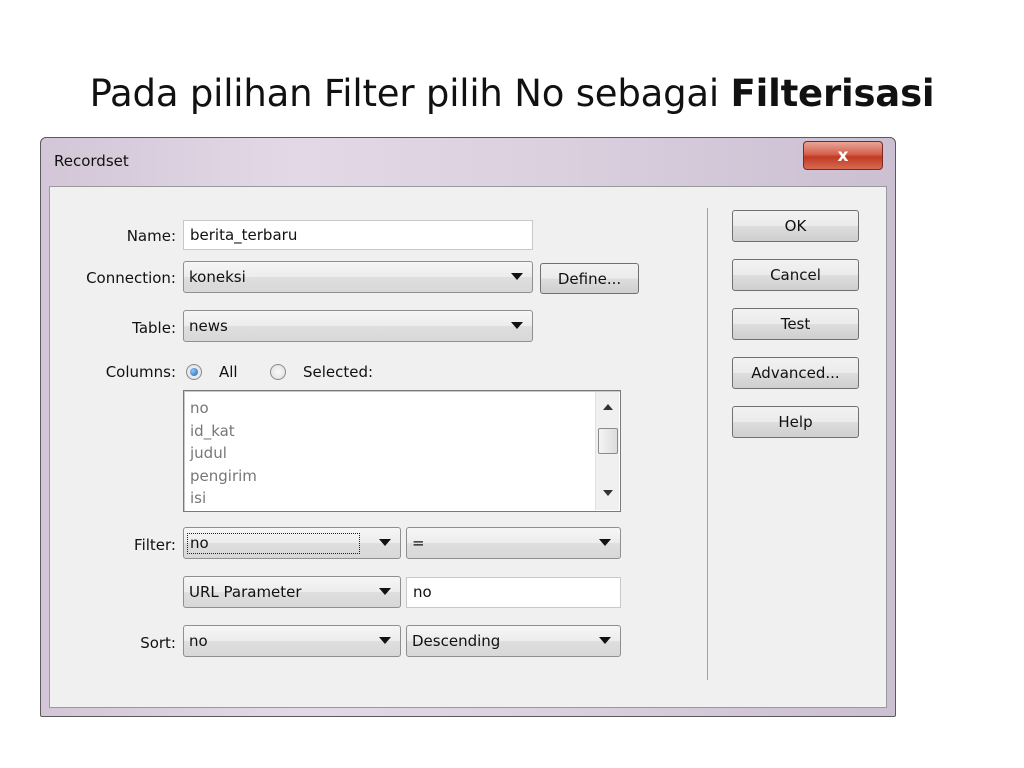  Describe the element at coordinates (155, 545) in the screenshot. I see `filter-label: Filter:` at that location.